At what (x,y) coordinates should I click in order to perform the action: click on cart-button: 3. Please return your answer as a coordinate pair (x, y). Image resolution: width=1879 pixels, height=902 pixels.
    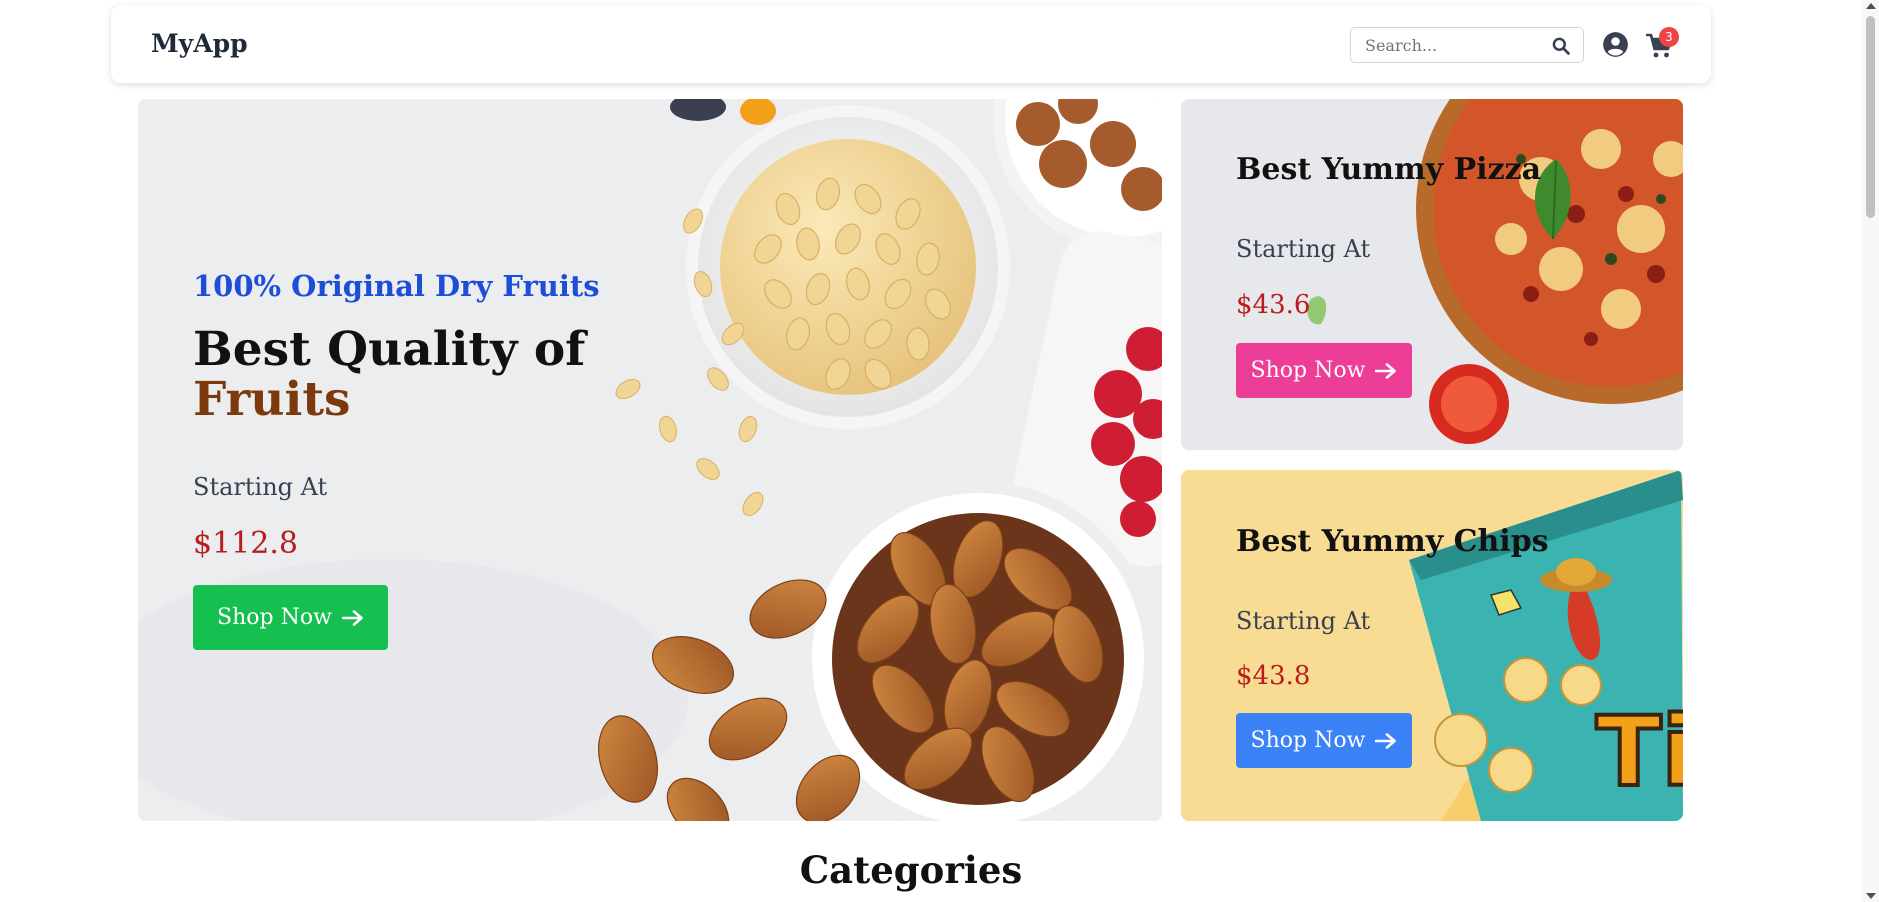
    Looking at the image, I should click on (1666, 45).